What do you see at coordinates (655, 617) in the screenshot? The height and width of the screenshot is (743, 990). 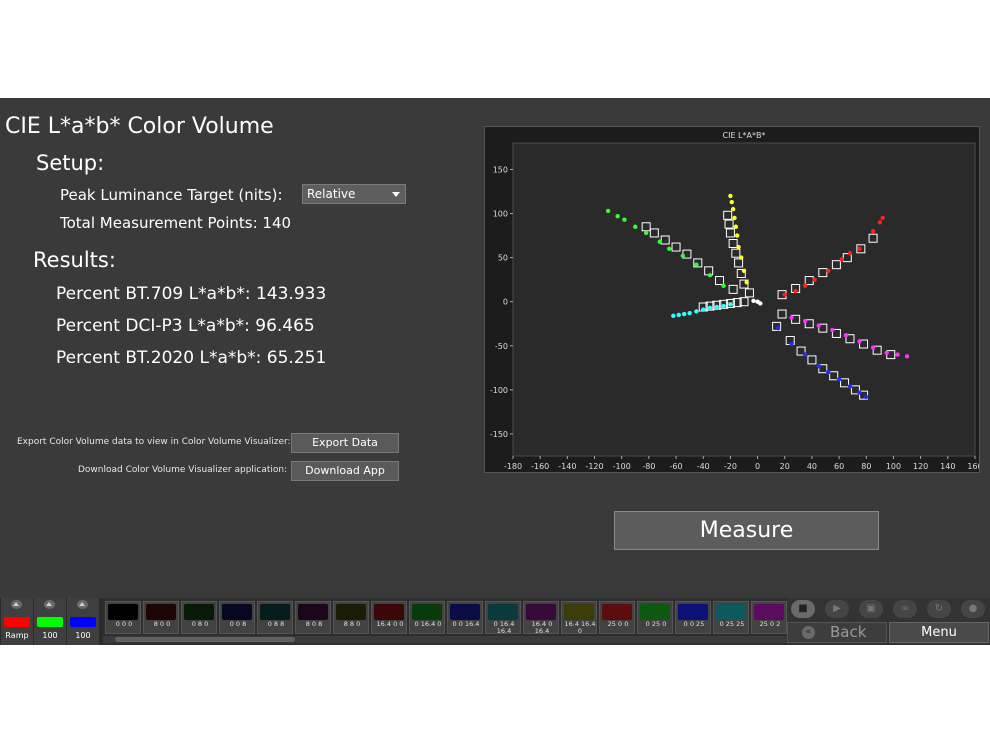 I see `color-patch: 0 25 0` at bounding box center [655, 617].